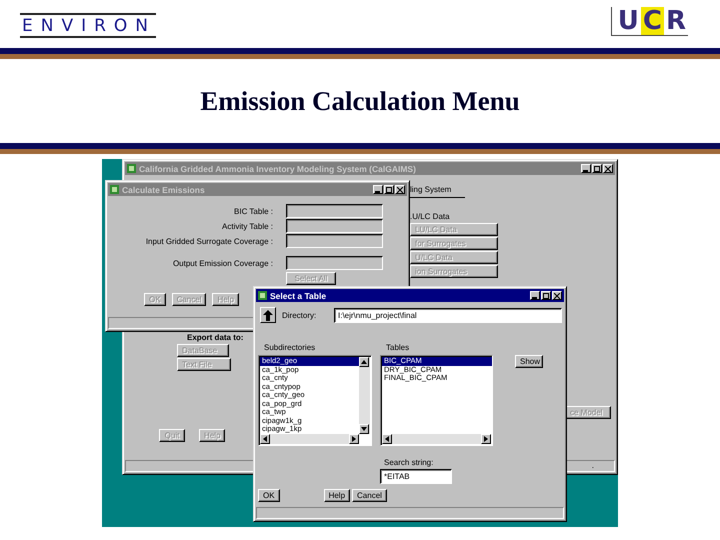  What do you see at coordinates (416, 476) in the screenshot?
I see `search-field: *EITAB` at bounding box center [416, 476].